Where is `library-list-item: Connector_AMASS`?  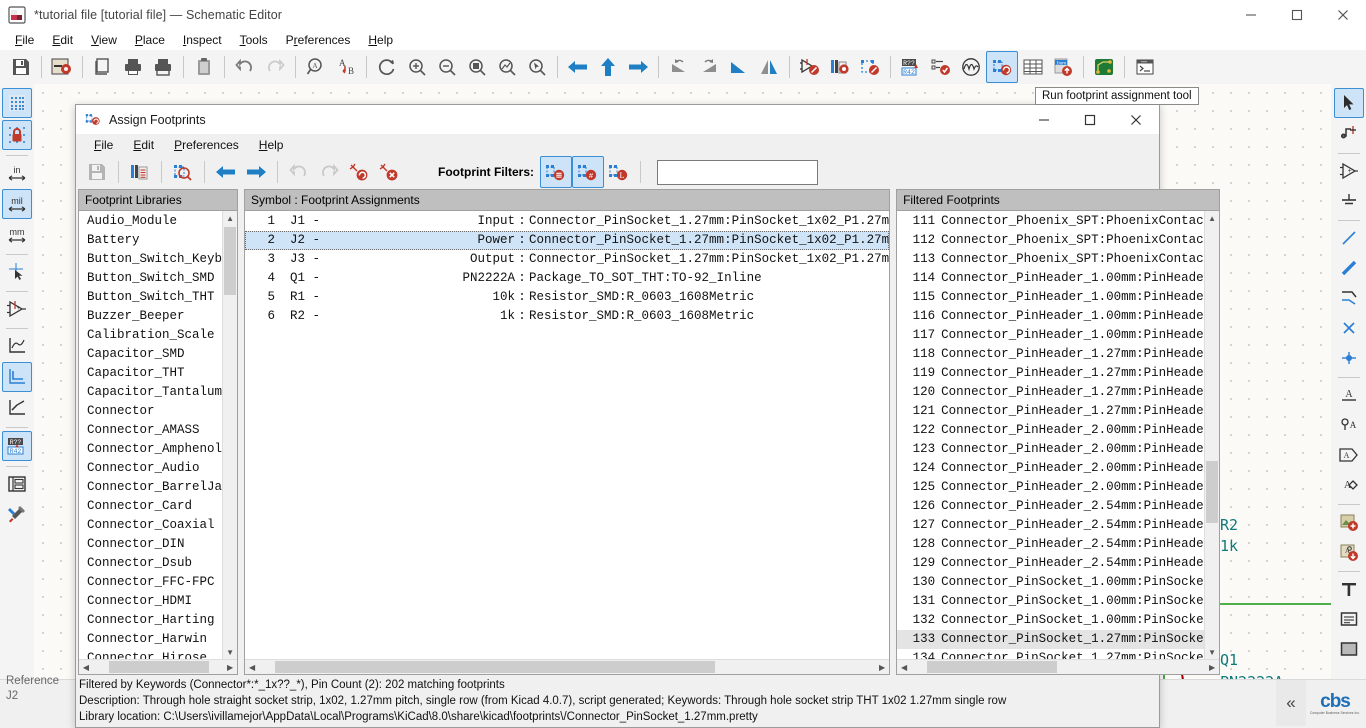 library-list-item: Connector_AMASS is located at coordinates (158, 430).